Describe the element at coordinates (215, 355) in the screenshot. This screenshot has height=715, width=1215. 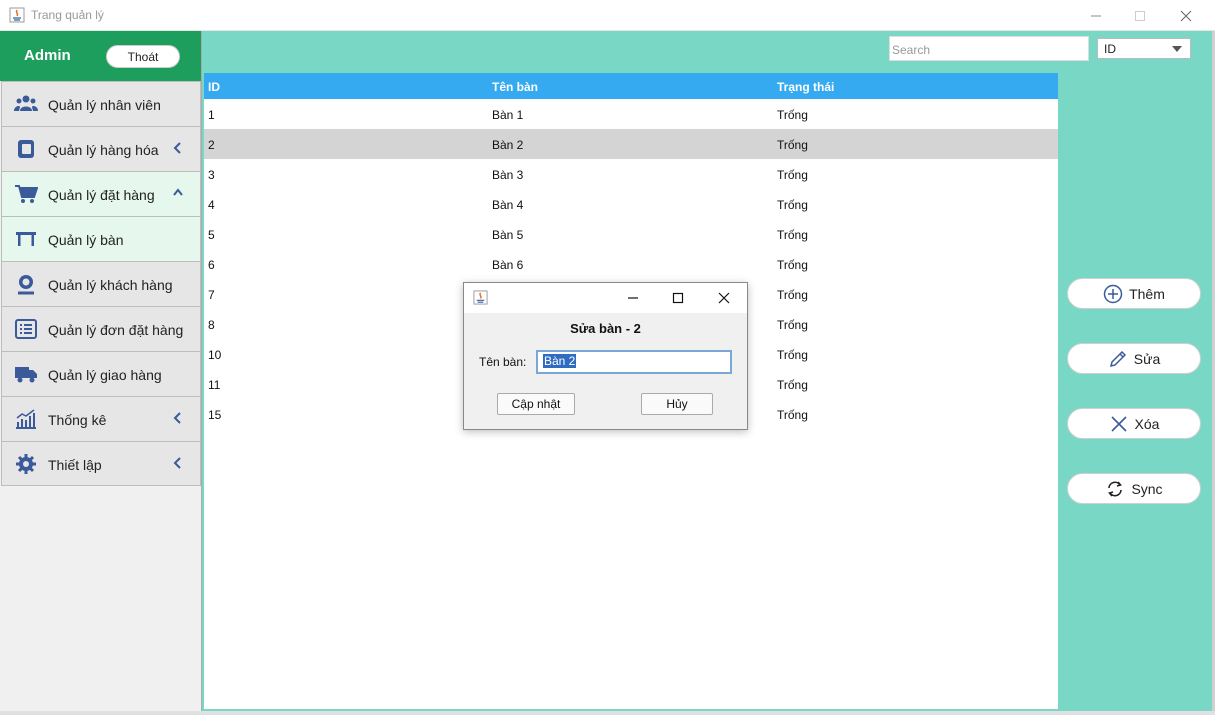
I see `table-cell: 10` at that location.